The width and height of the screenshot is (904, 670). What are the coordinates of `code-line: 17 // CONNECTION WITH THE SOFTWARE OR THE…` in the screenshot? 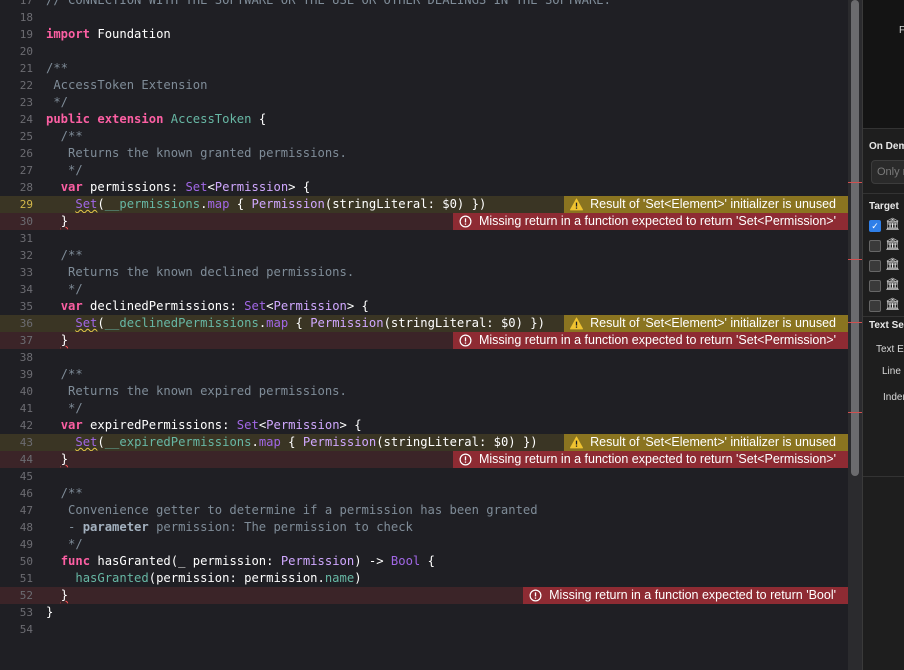 It's located at (424, 4).